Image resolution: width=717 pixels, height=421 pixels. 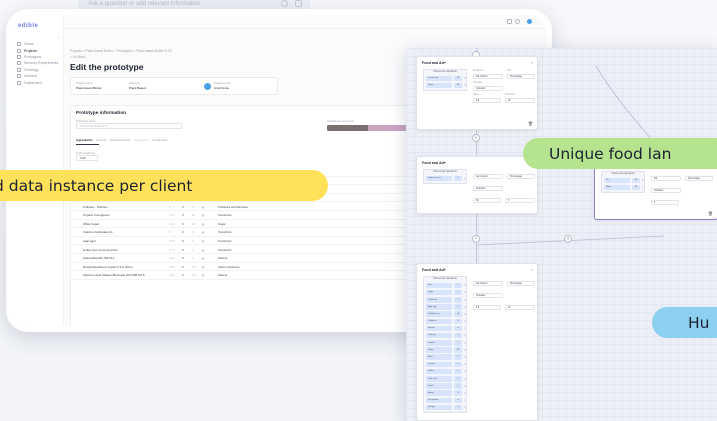 I want to click on ingredient-chip: Probiotics, so click(x=439, y=321).